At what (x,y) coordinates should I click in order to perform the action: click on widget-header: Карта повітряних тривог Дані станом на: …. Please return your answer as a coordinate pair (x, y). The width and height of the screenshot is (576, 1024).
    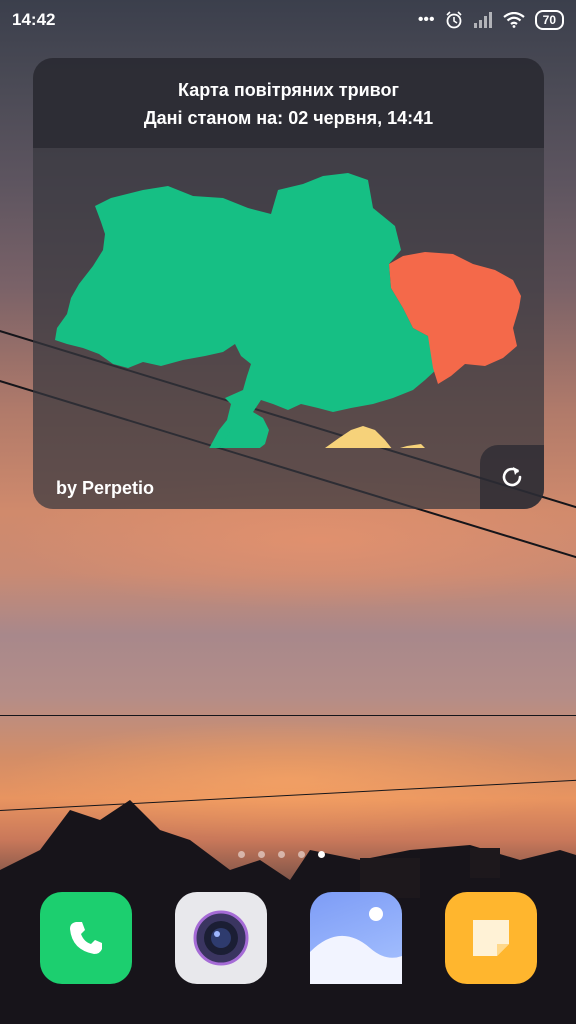
    Looking at the image, I should click on (288, 103).